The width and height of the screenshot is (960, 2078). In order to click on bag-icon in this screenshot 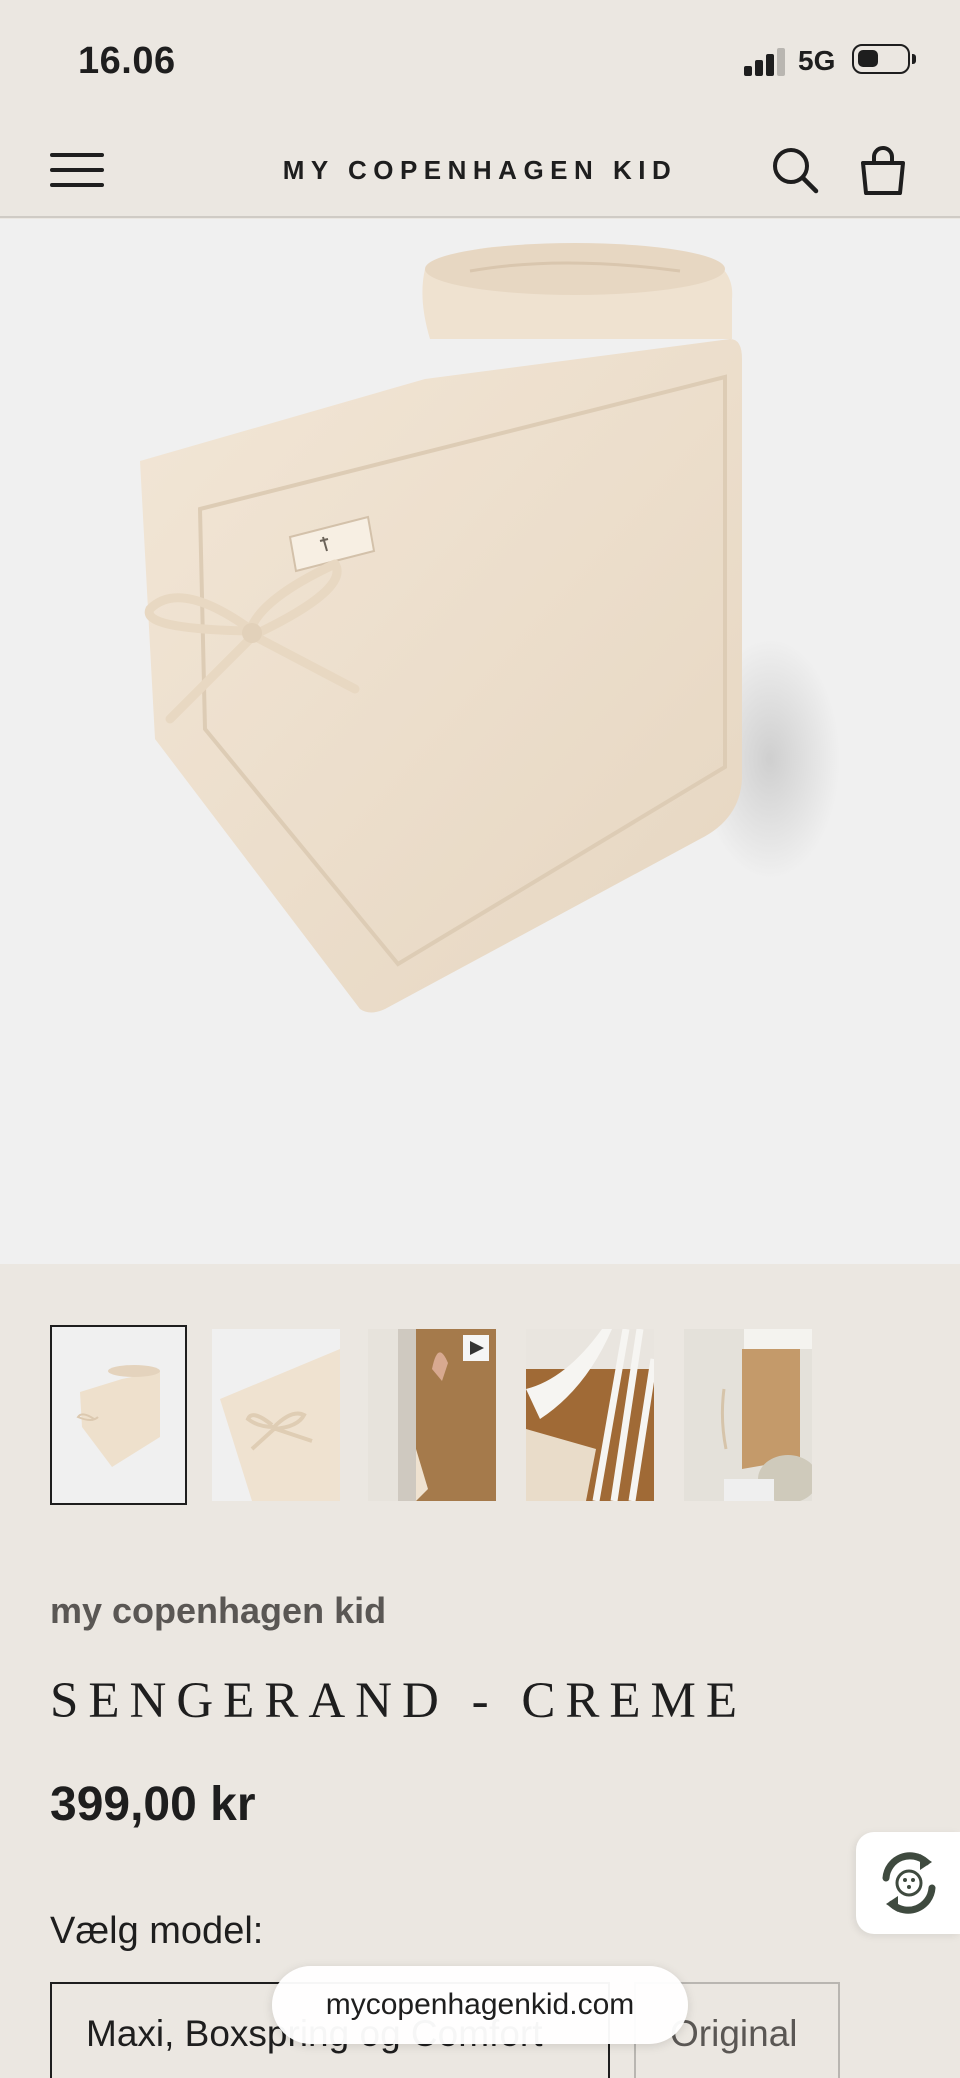, I will do `click(883, 170)`.